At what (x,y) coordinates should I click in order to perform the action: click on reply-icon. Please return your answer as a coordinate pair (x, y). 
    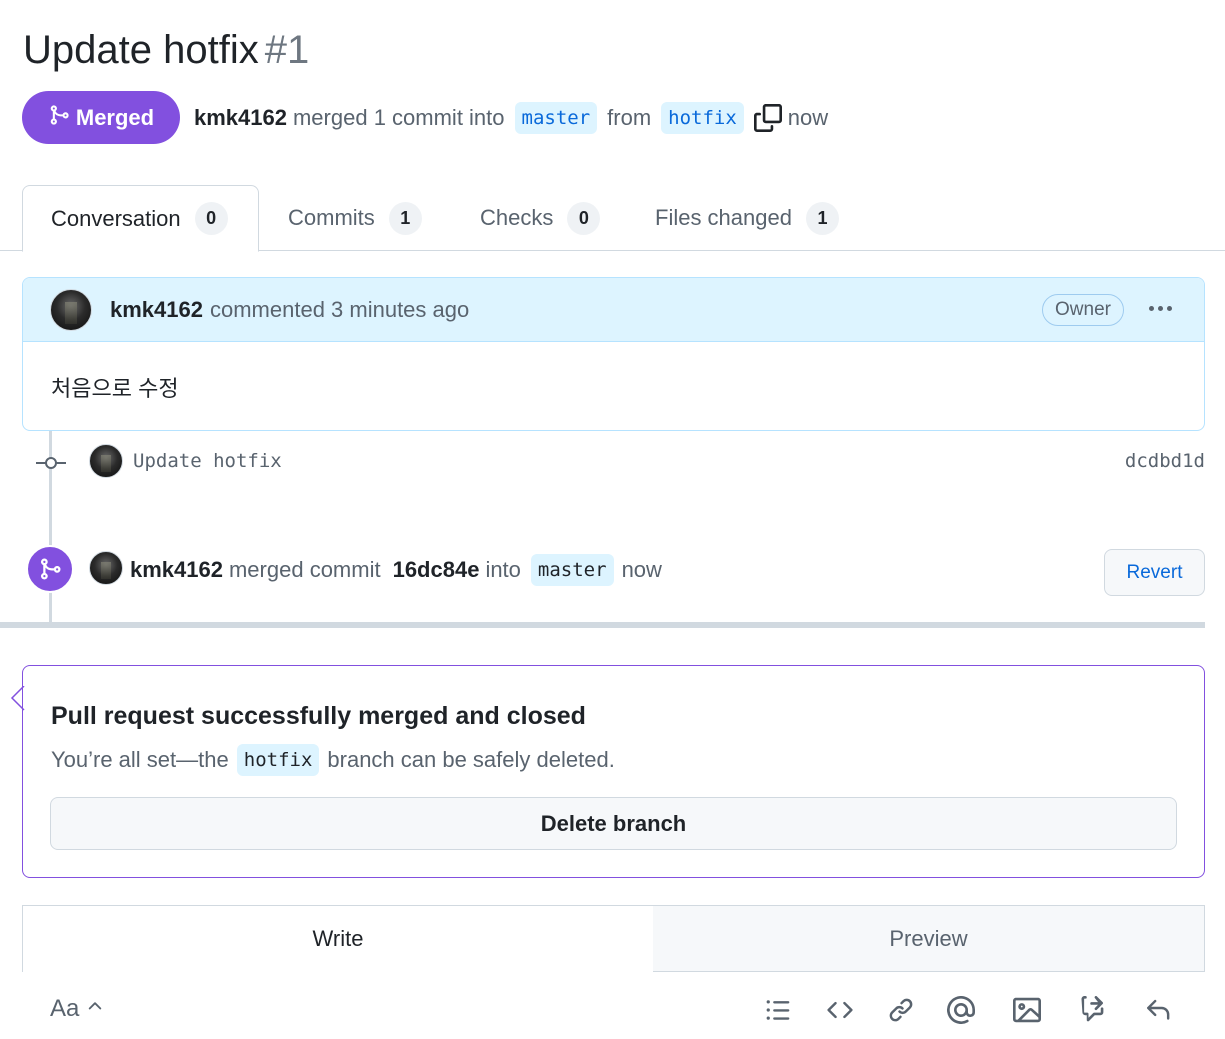
    Looking at the image, I should click on (1158, 1010).